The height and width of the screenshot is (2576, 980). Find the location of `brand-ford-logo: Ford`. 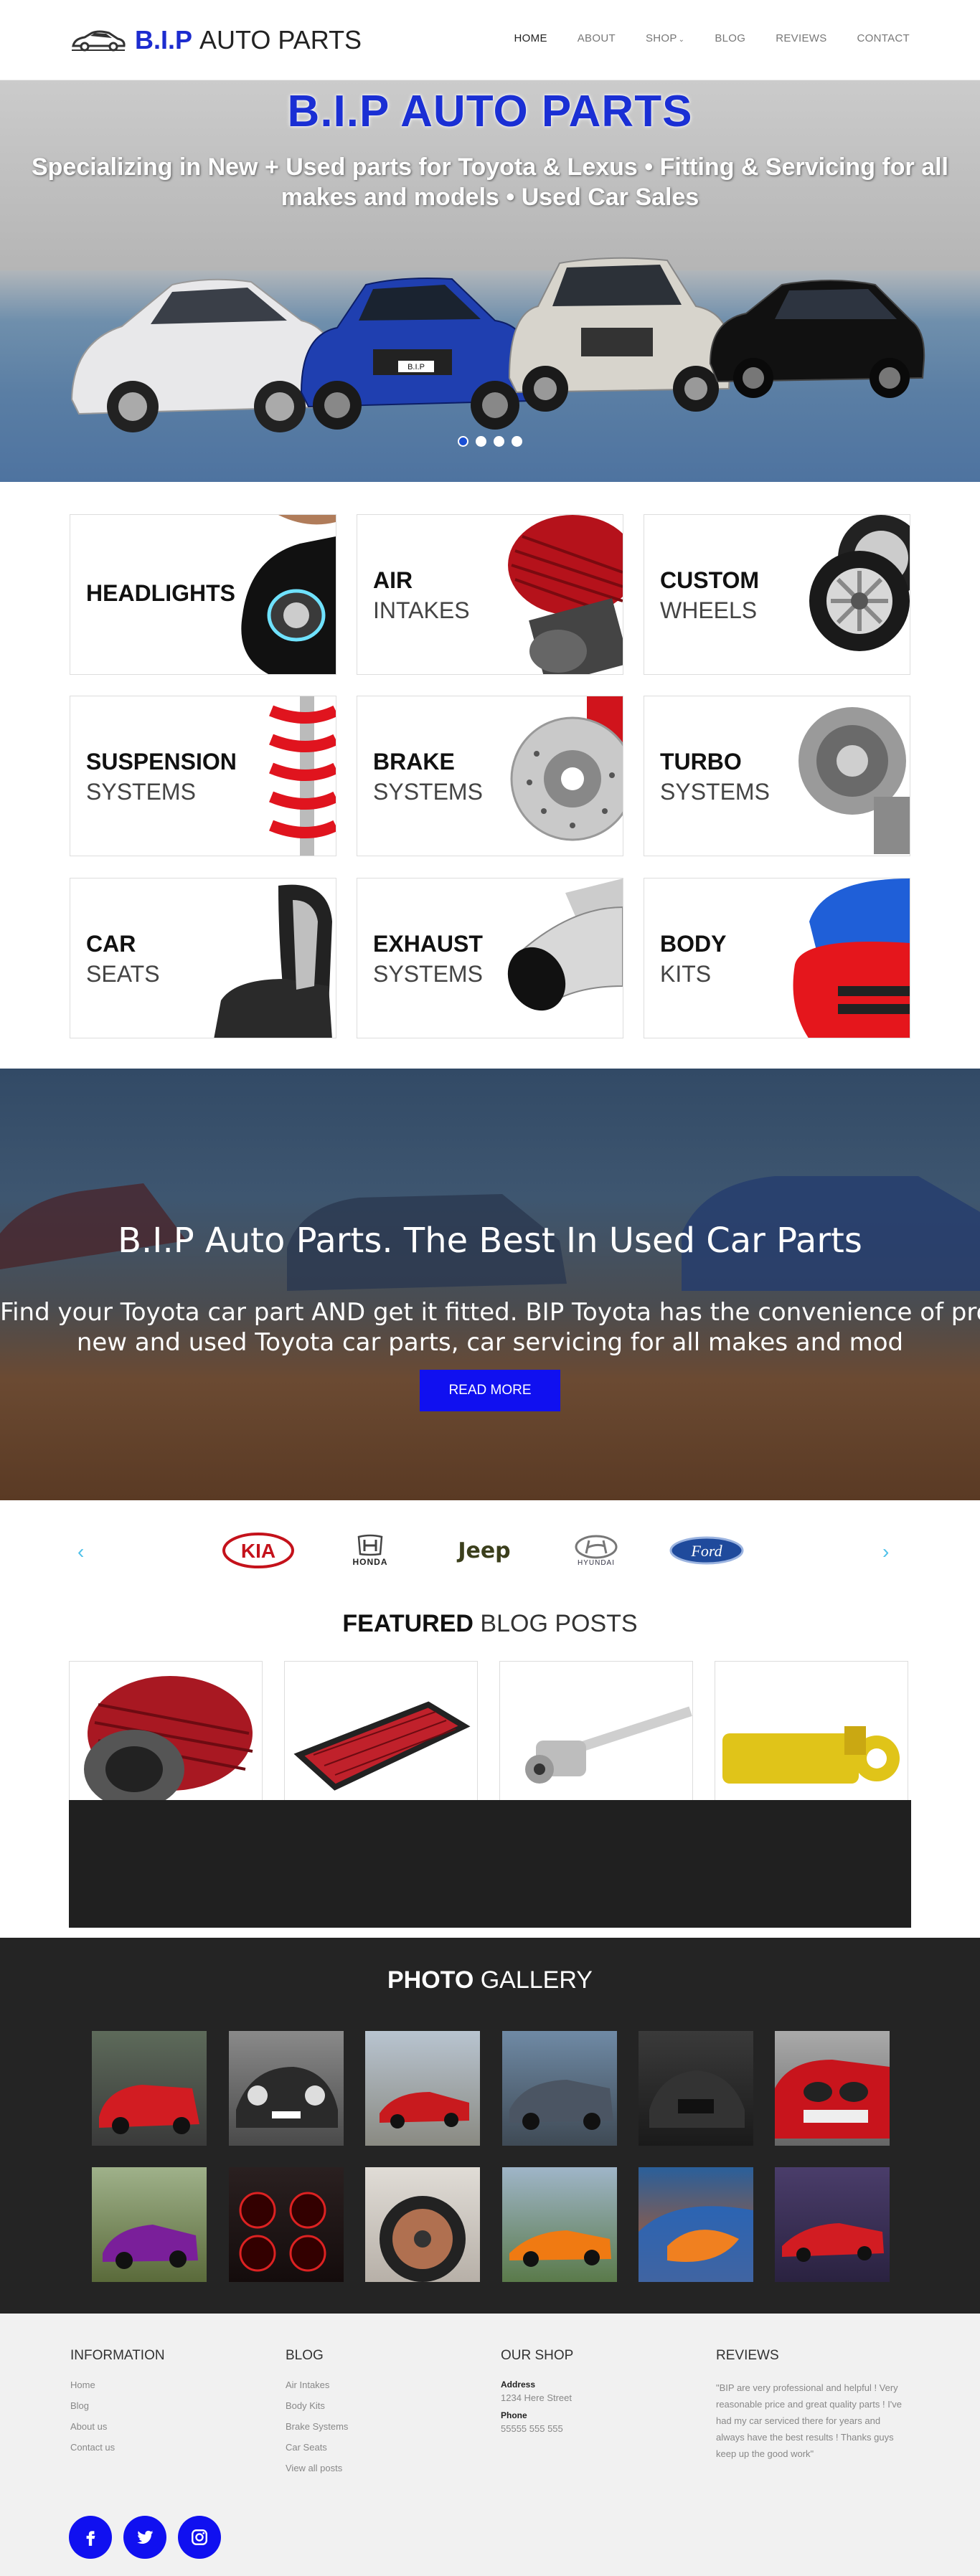

brand-ford-logo: Ford is located at coordinates (706, 1550).